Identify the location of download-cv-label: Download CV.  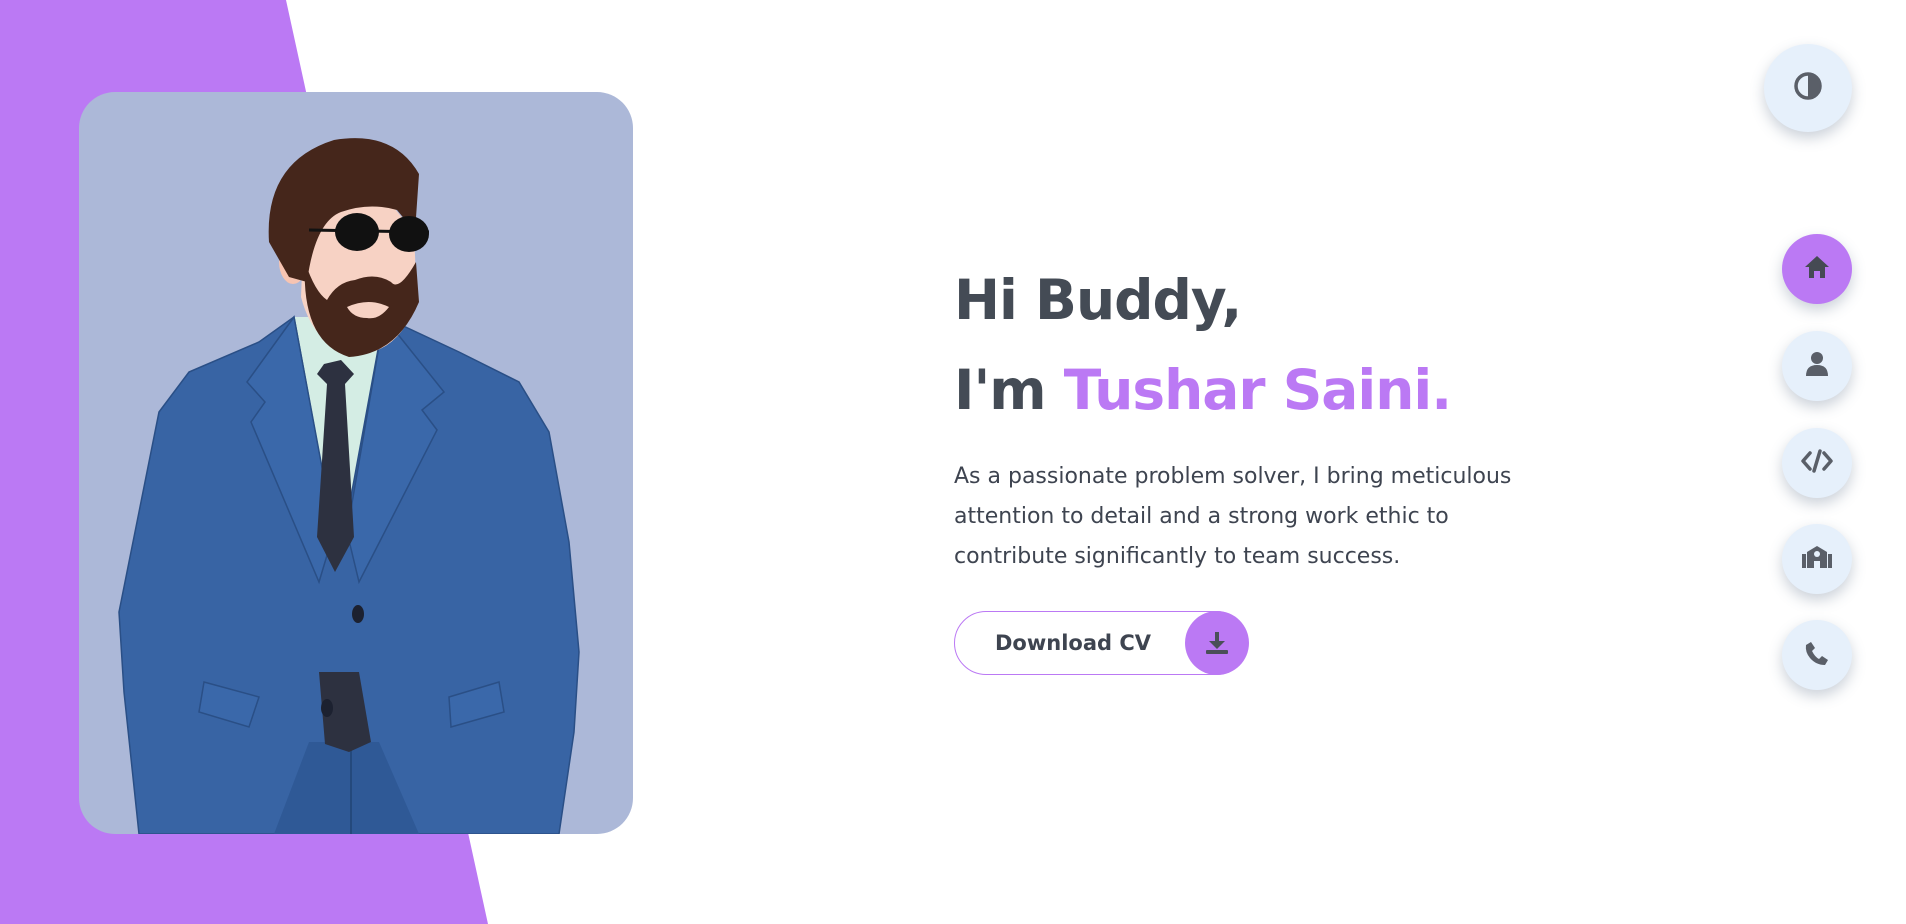
(1073, 643).